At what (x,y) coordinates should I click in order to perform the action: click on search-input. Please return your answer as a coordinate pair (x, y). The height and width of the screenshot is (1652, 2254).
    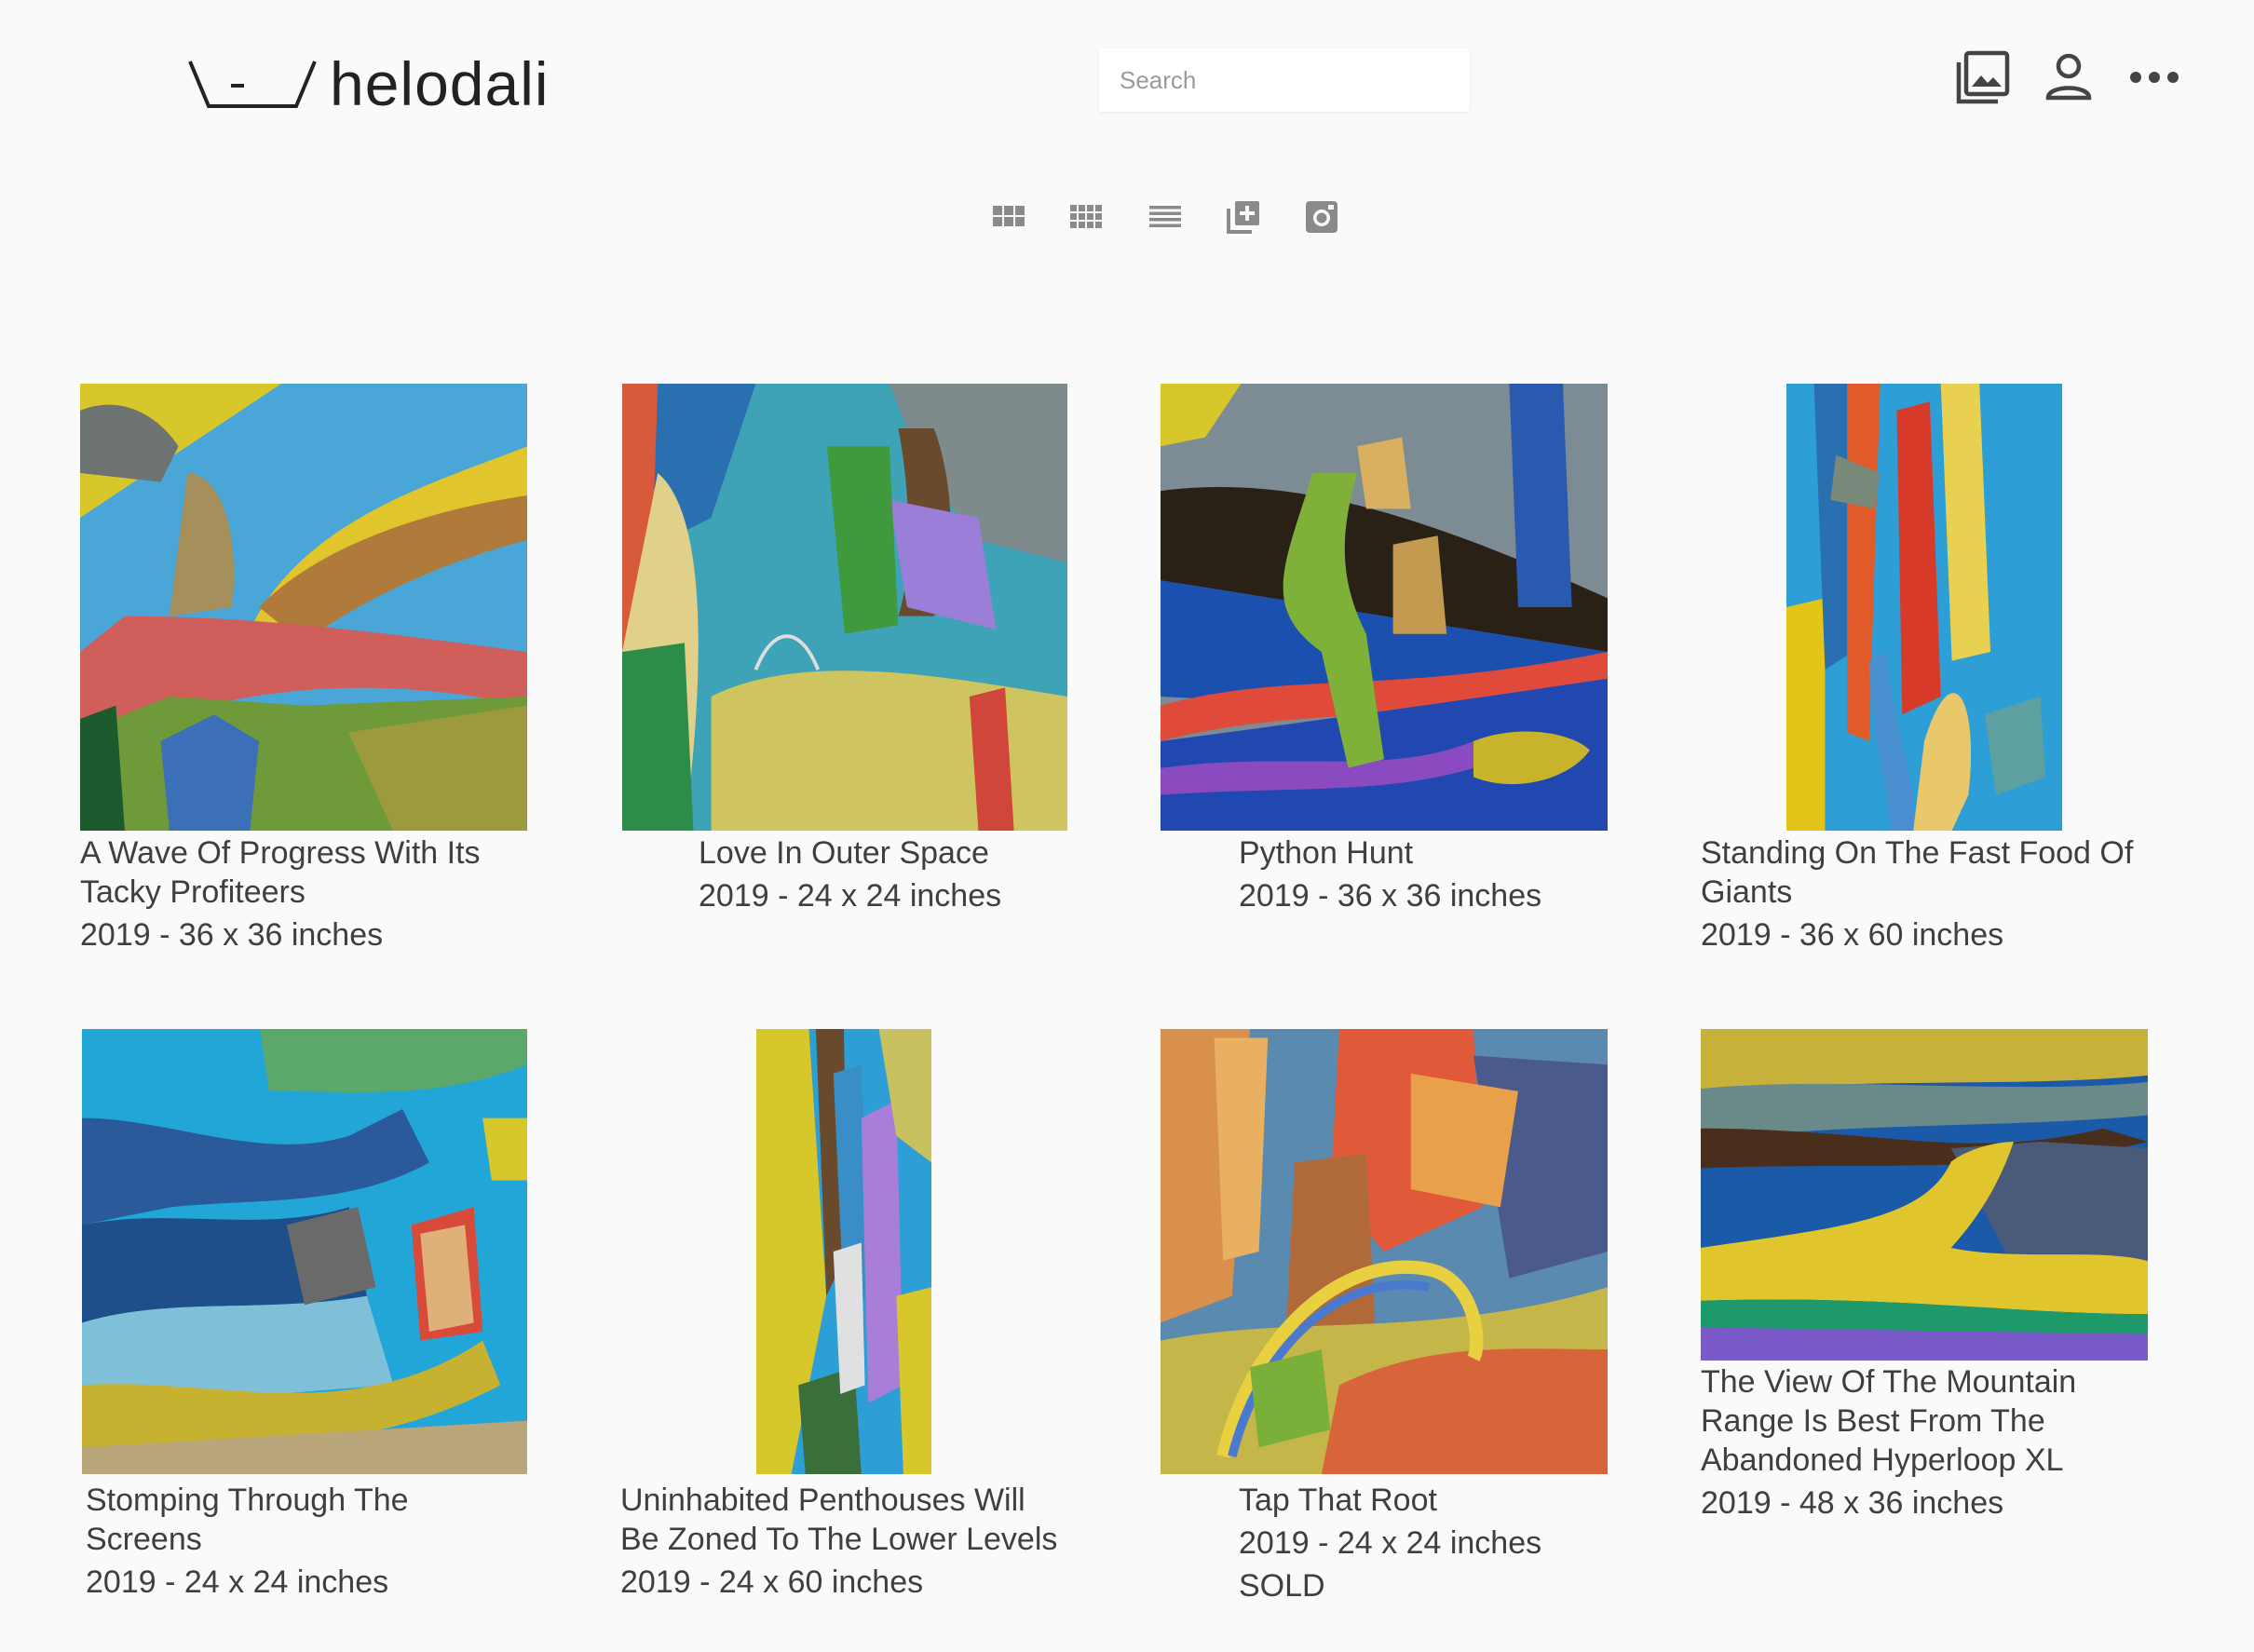
    Looking at the image, I should click on (1284, 80).